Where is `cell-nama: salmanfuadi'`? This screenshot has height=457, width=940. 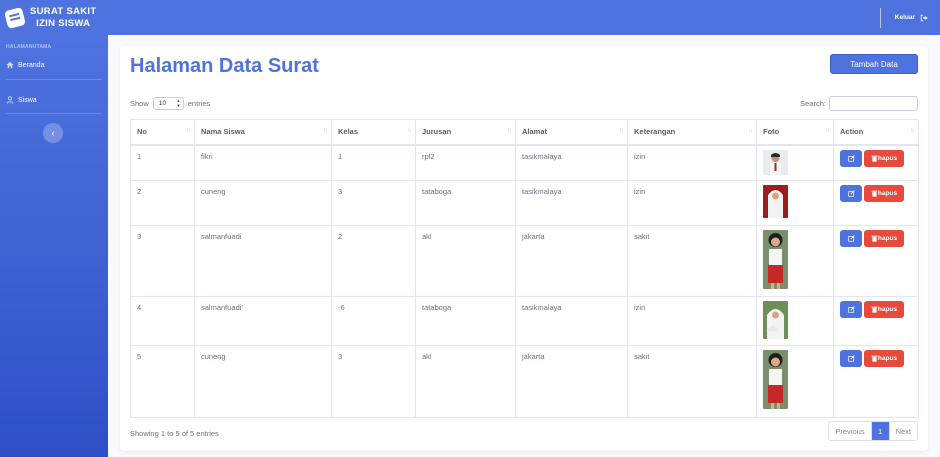
cell-nama: salmanfuadi' is located at coordinates (263, 321).